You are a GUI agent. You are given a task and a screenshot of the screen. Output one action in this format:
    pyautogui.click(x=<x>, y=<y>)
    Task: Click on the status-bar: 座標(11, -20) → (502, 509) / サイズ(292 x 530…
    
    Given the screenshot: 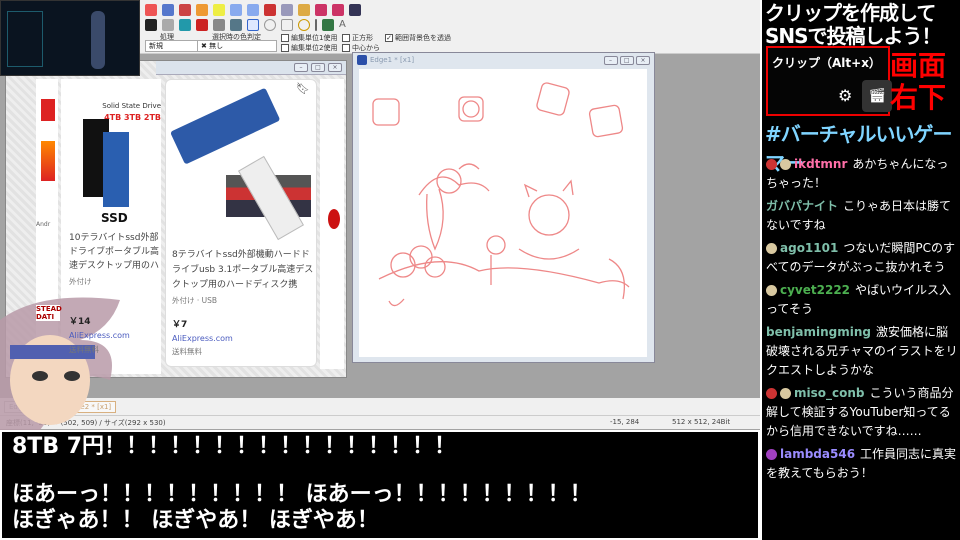 What is the action you would take?
    pyautogui.click(x=380, y=422)
    